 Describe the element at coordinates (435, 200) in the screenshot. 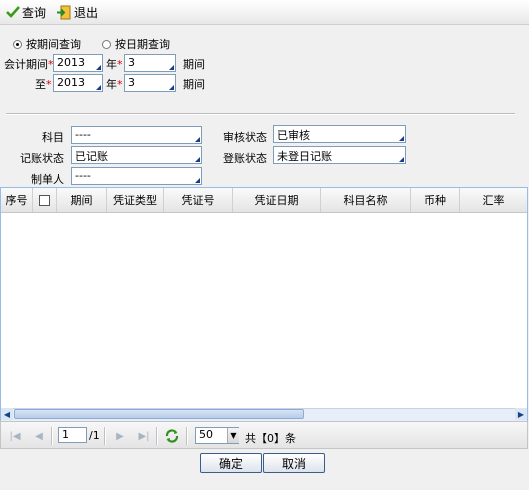

I see `col-currency: 币种` at that location.